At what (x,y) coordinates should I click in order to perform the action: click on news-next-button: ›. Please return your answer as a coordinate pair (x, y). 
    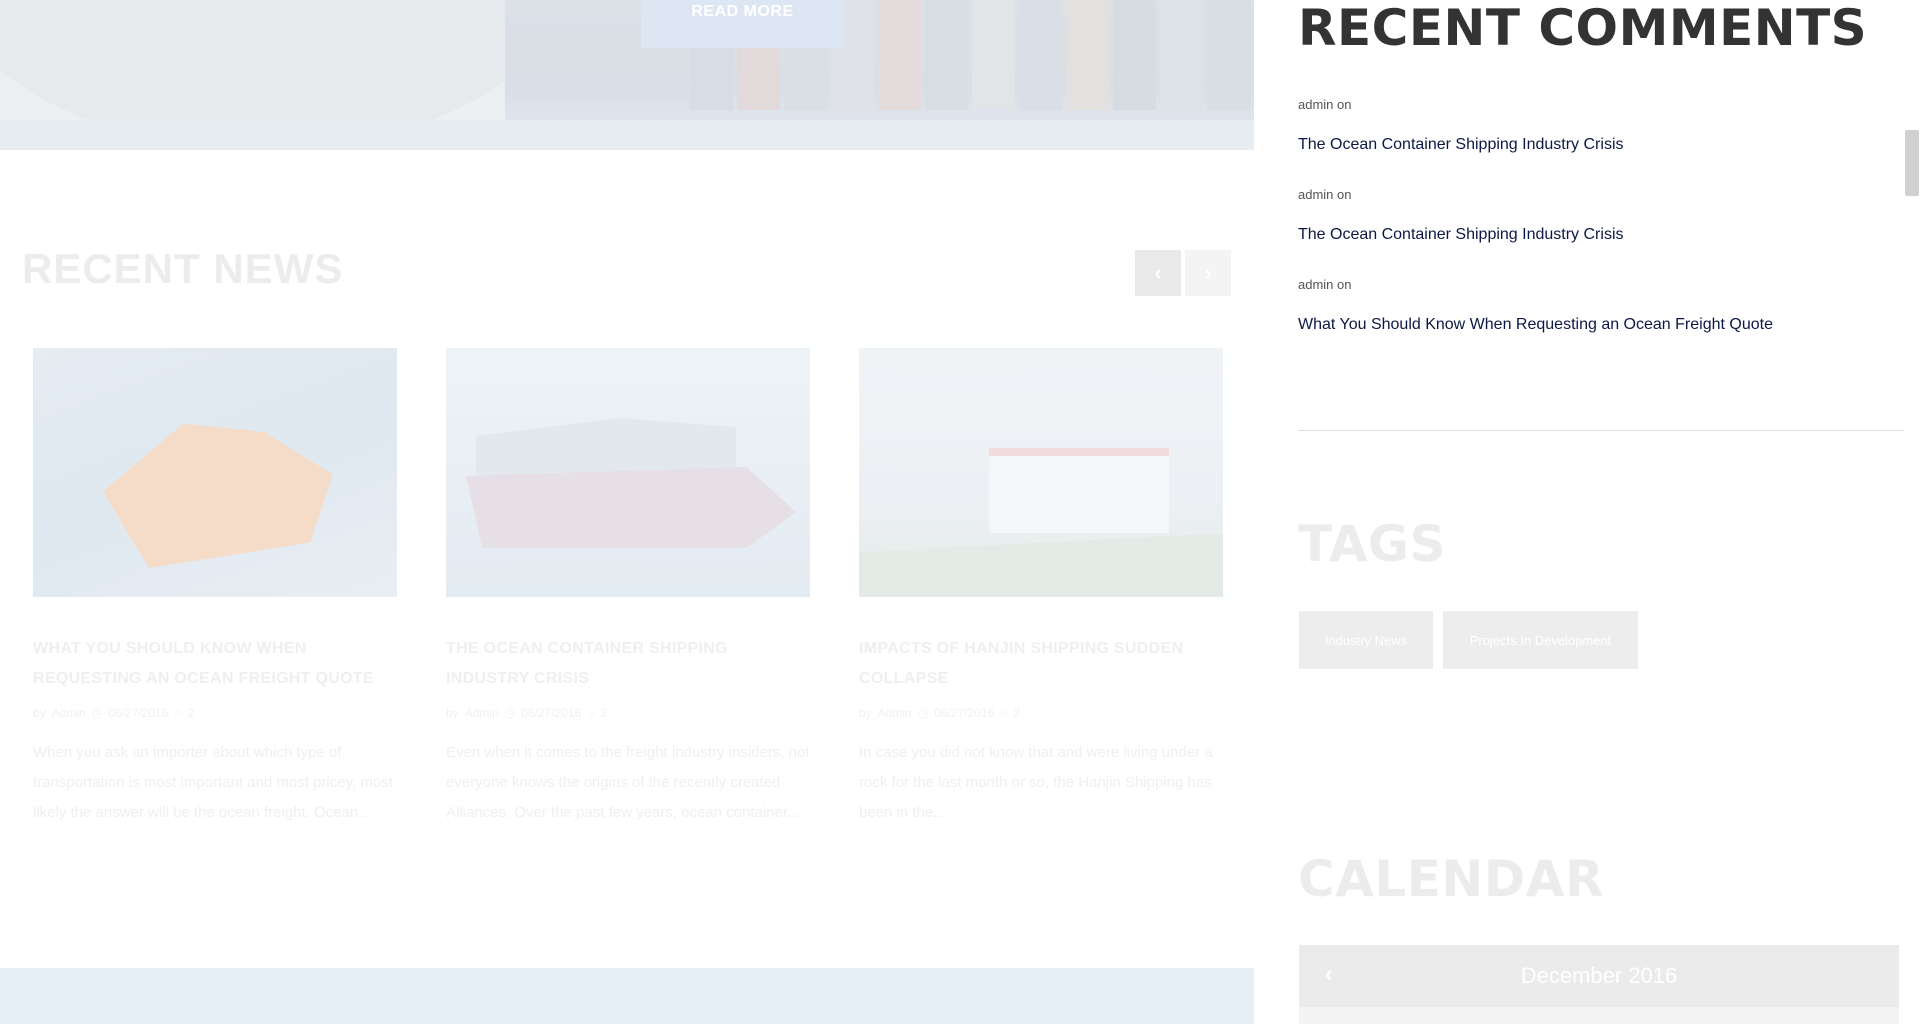
    Looking at the image, I should click on (1208, 273).